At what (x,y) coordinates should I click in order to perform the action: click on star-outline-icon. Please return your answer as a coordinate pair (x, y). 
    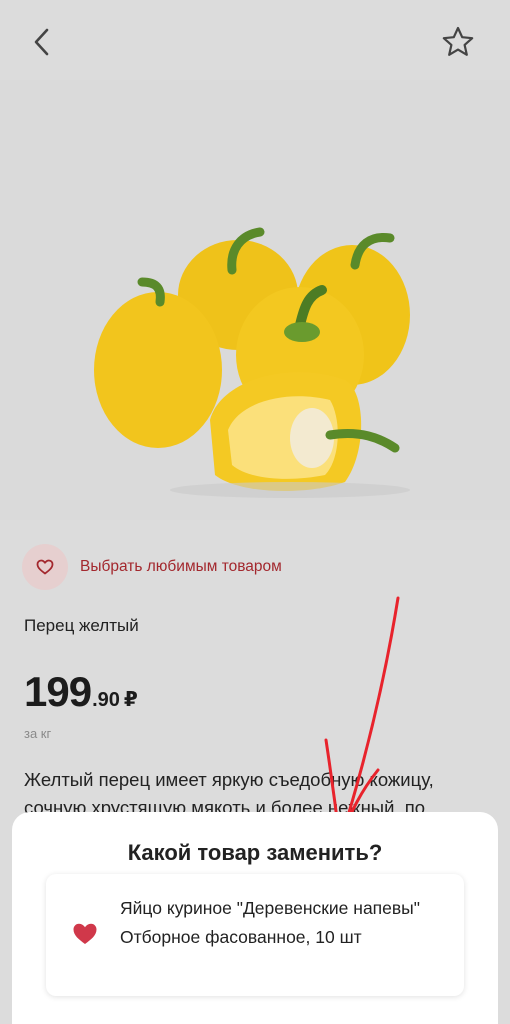
    Looking at the image, I should click on (458, 41).